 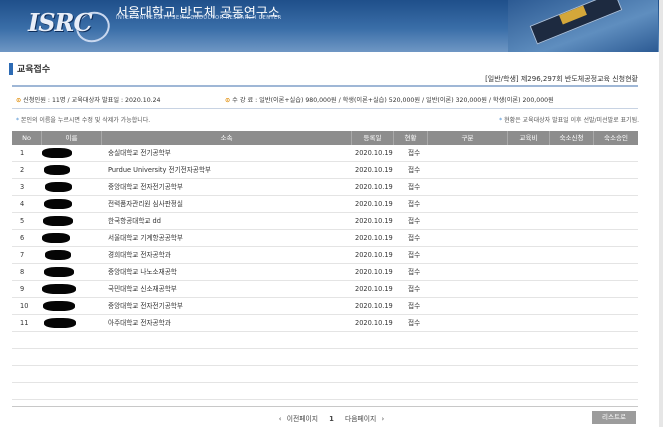 I want to click on row-org: 중앙대학교 나노소재공학, so click(x=142, y=272).